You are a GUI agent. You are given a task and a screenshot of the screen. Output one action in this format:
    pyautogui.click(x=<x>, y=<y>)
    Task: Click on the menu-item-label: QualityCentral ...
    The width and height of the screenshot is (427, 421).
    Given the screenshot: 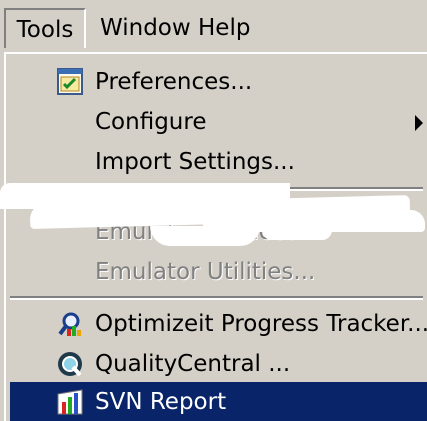 What is the action you would take?
    pyautogui.click(x=193, y=364)
    